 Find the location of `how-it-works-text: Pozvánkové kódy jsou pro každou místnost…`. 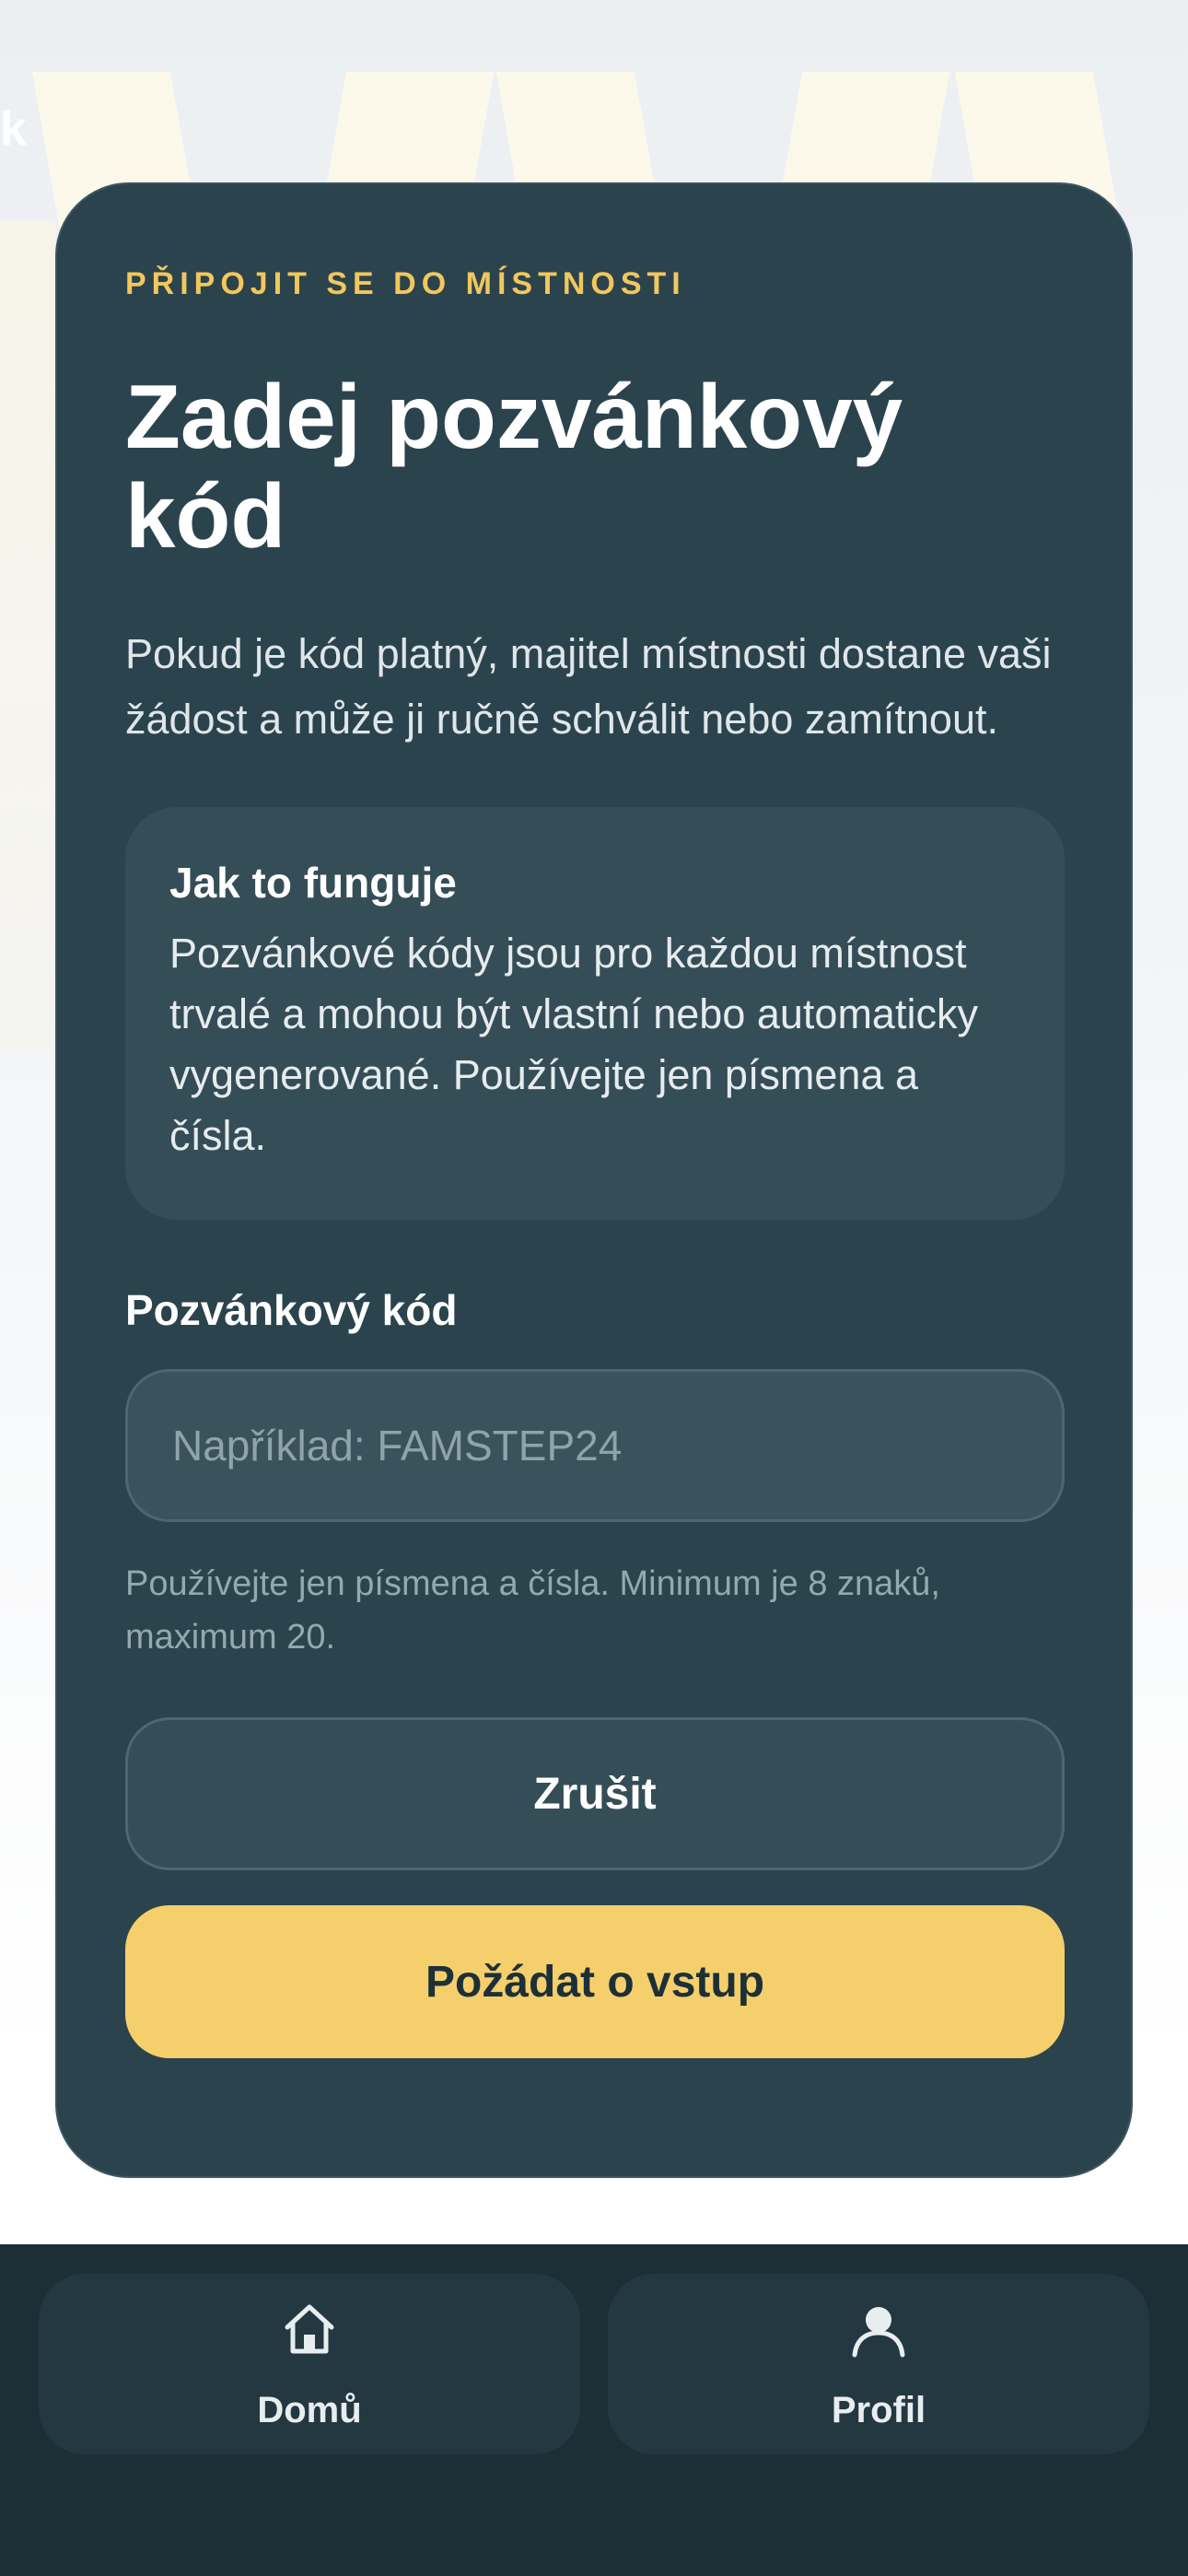

how-it-works-text: Pozvánkové kódy jsou pro každou místnost… is located at coordinates (573, 1044).